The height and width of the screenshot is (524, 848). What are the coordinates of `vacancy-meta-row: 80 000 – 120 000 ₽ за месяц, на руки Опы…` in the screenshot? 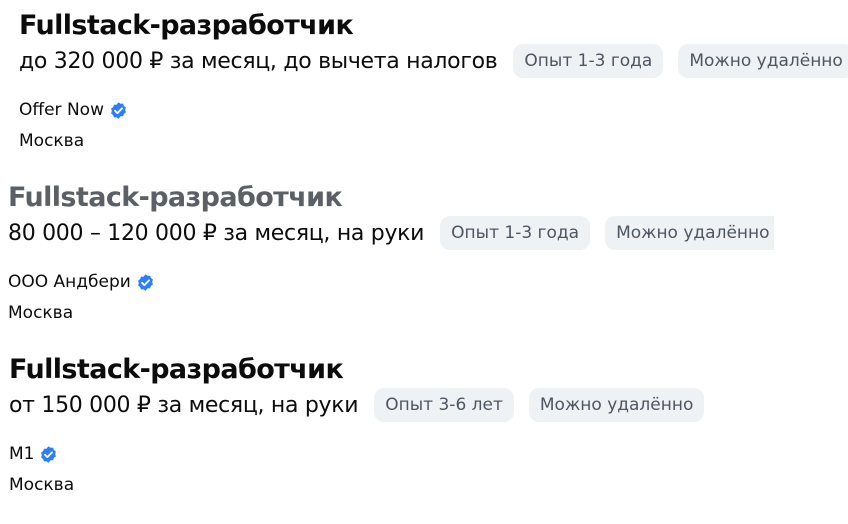 It's located at (398, 233).